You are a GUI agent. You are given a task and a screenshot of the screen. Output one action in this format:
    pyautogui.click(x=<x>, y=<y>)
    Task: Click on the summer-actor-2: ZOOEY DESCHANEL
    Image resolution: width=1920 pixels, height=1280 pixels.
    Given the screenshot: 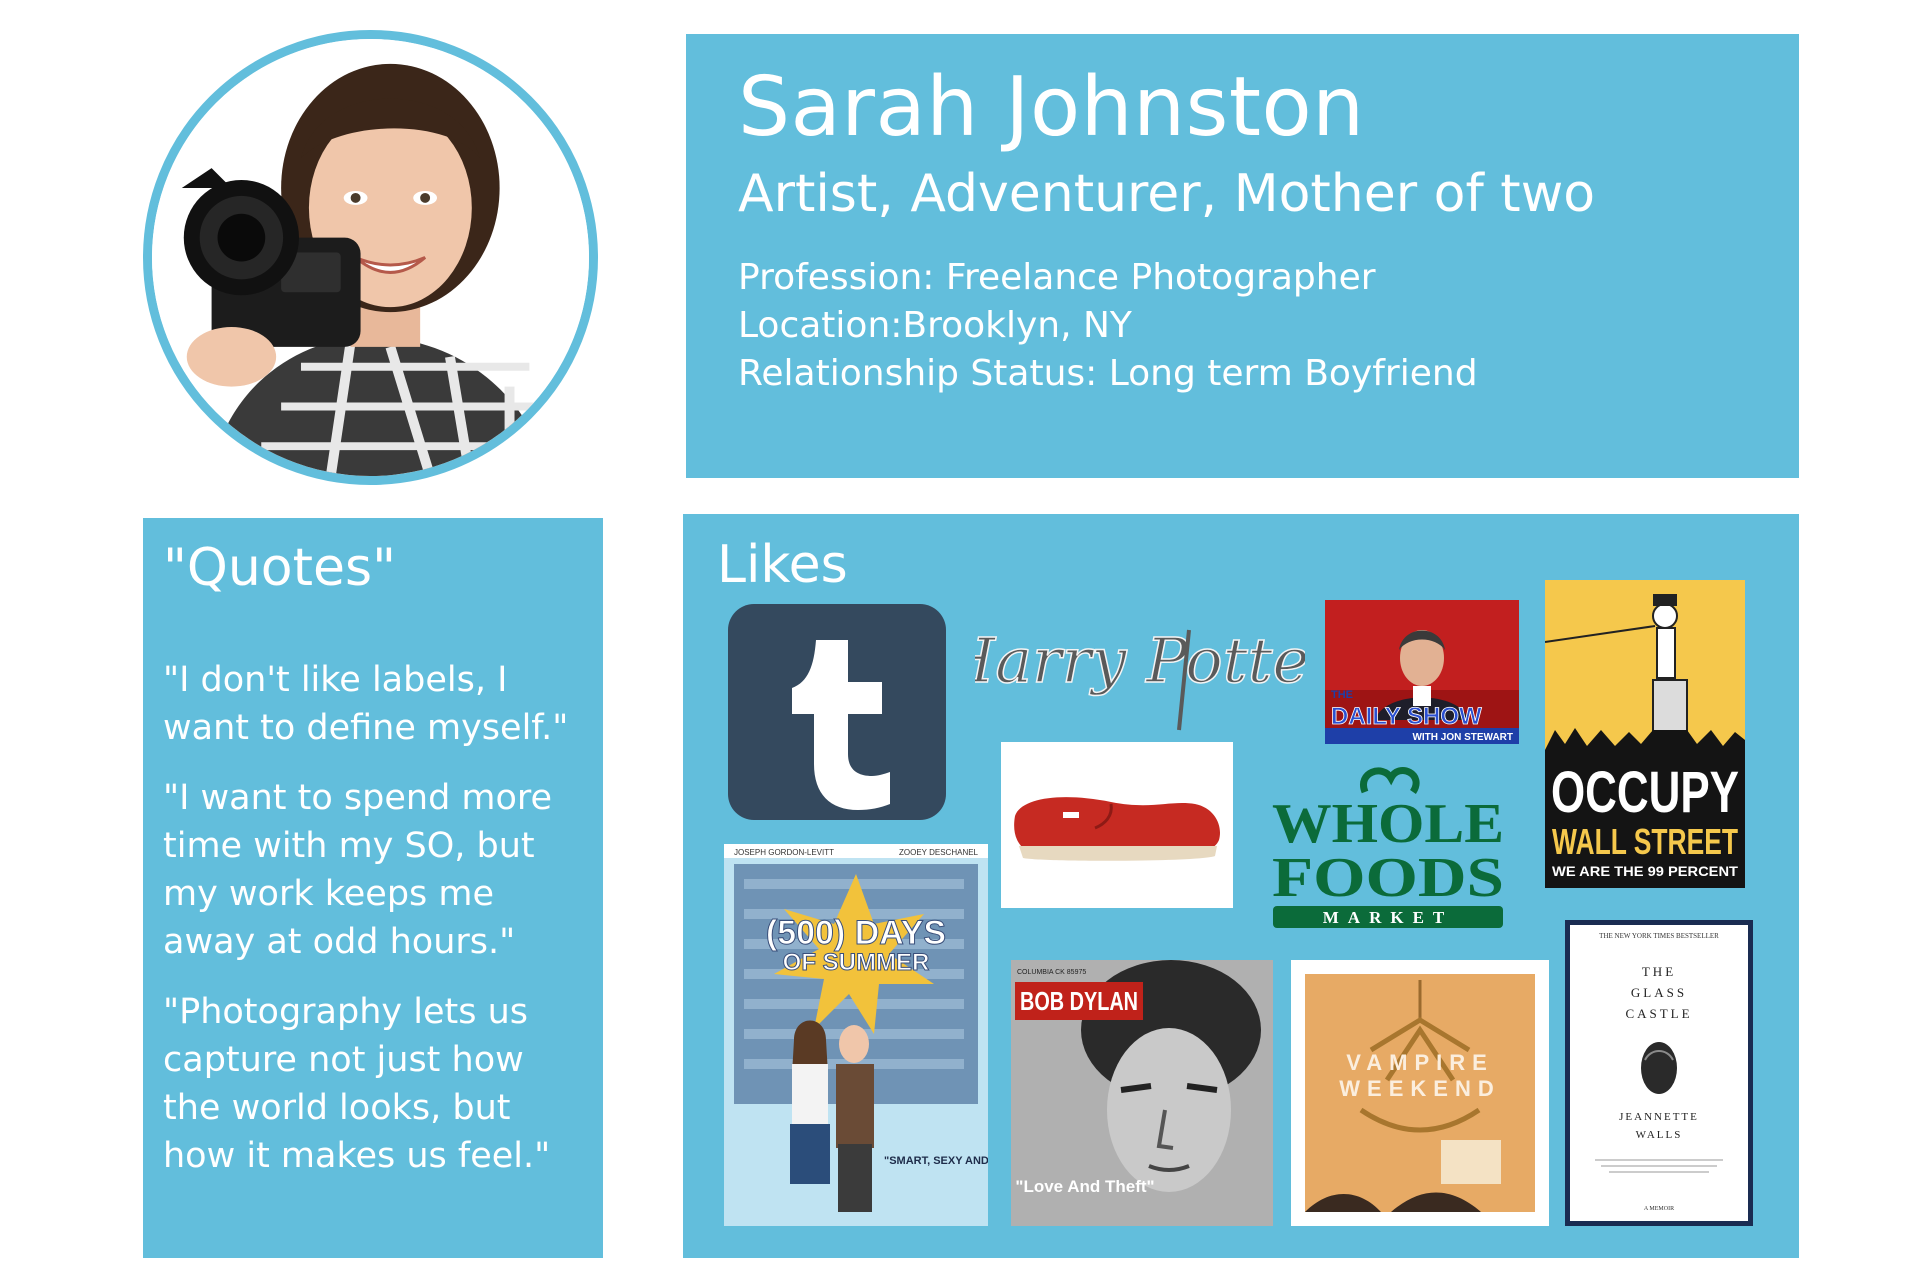 What is the action you would take?
    pyautogui.click(x=939, y=852)
    